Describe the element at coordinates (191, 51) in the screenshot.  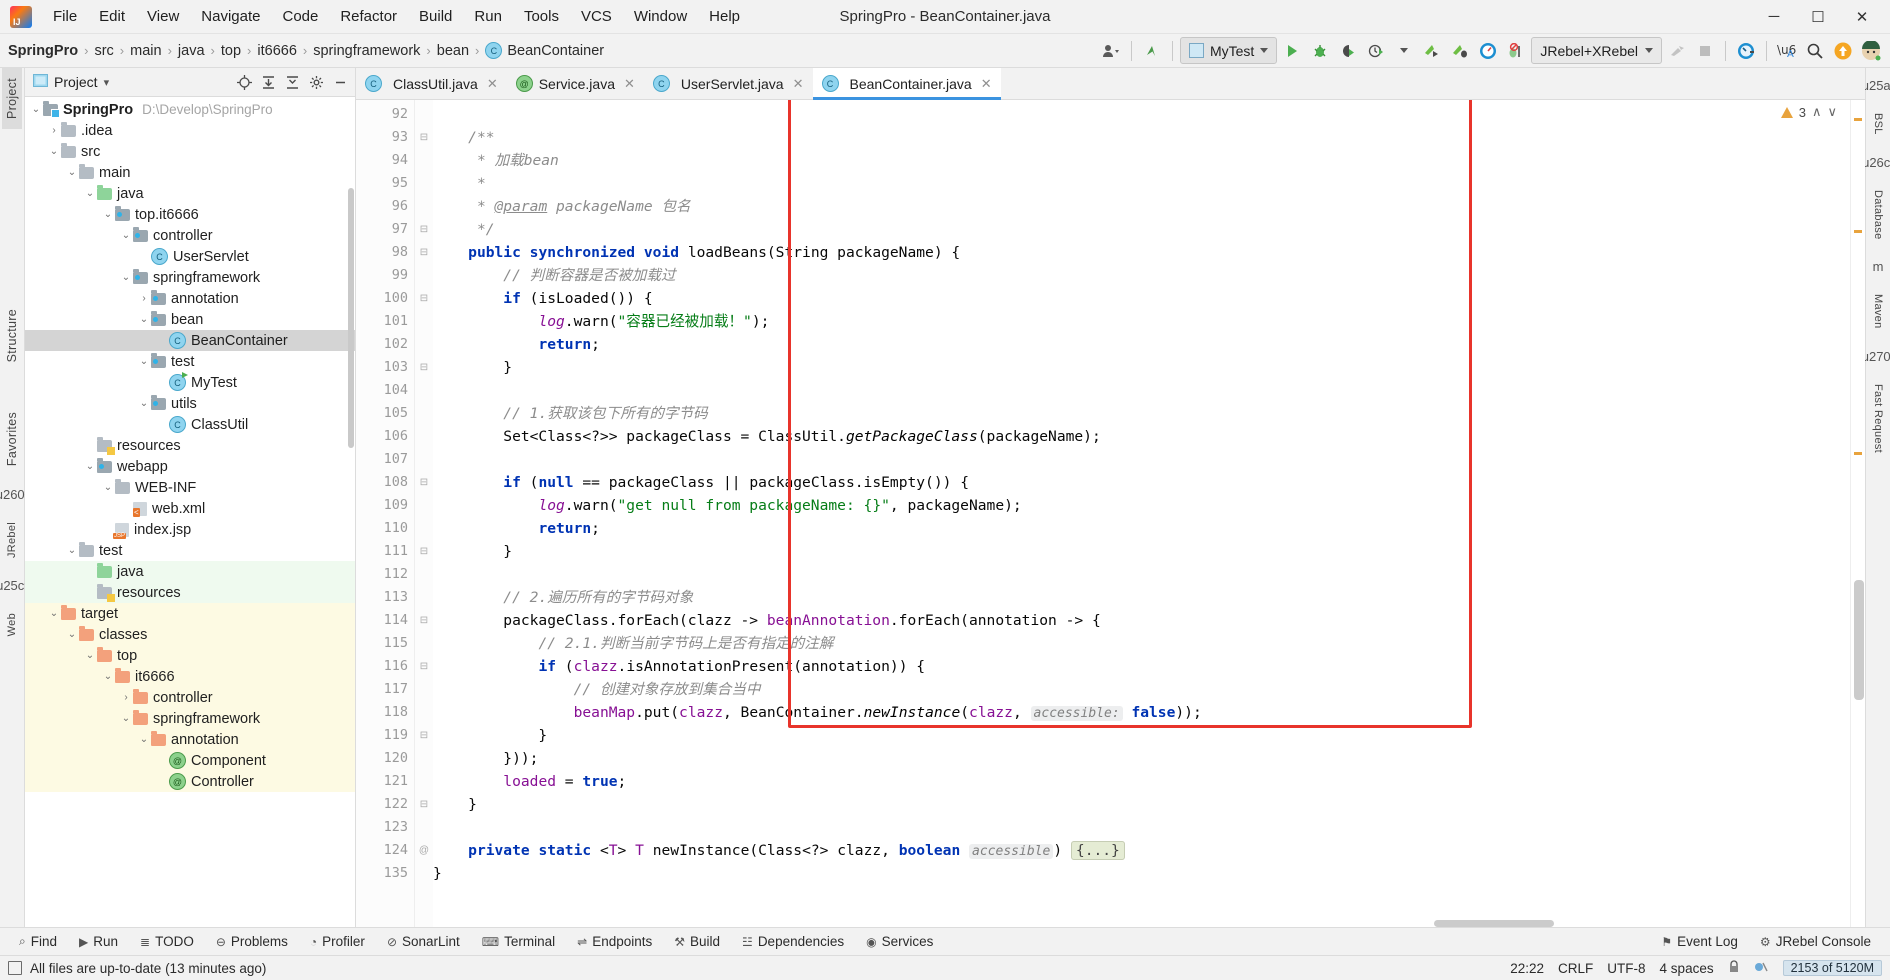
I see `breadcrumb-item-java: java` at that location.